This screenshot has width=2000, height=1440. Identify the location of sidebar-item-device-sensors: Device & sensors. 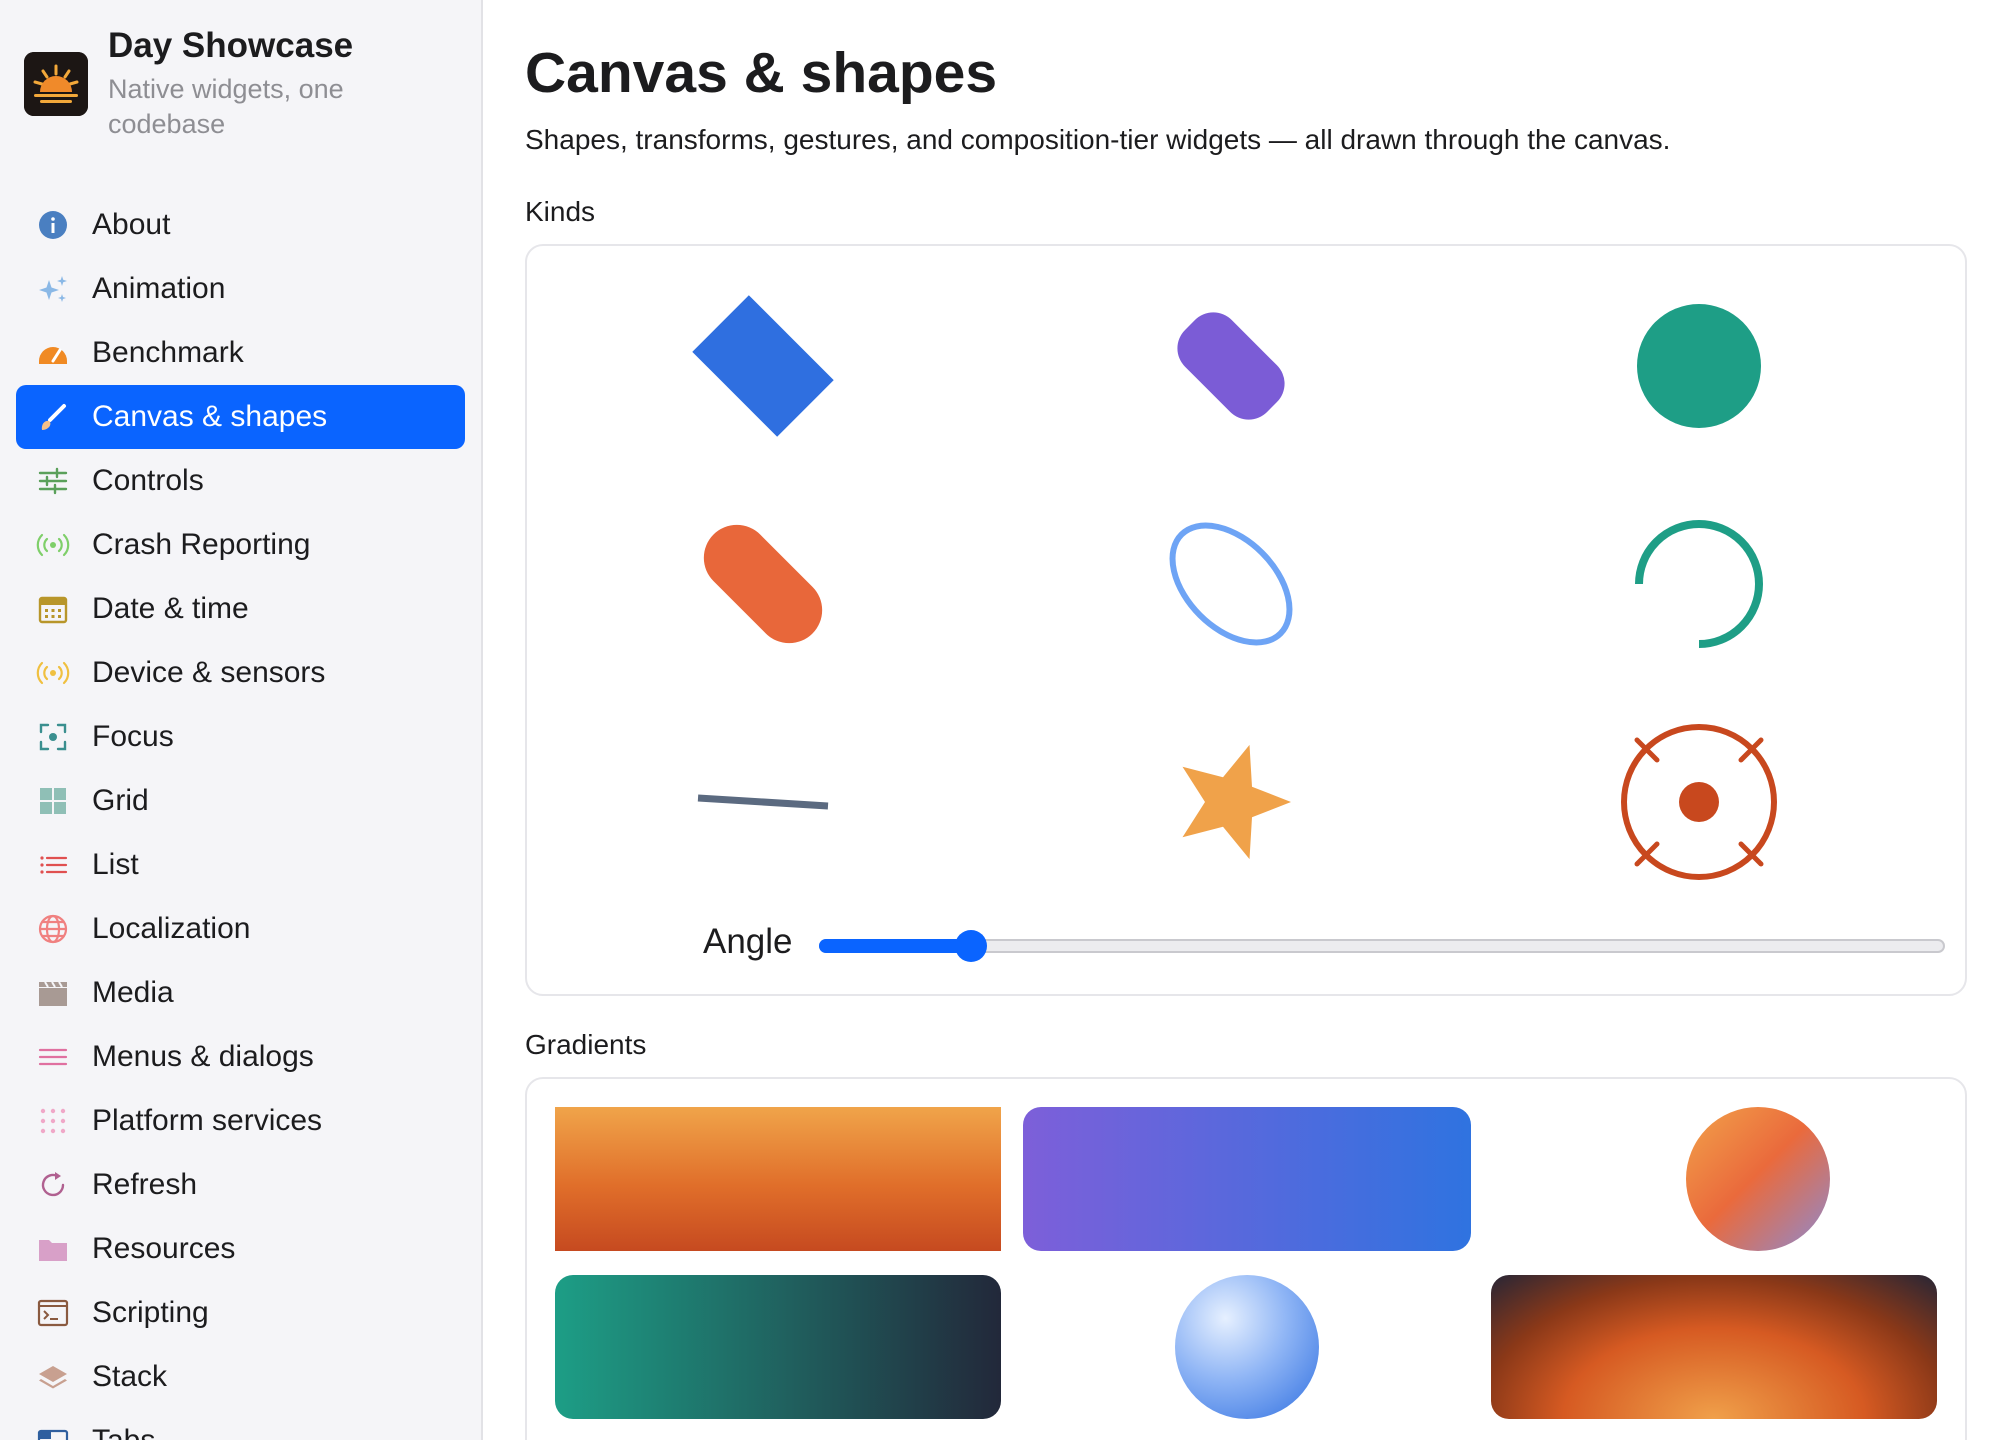
(240, 673).